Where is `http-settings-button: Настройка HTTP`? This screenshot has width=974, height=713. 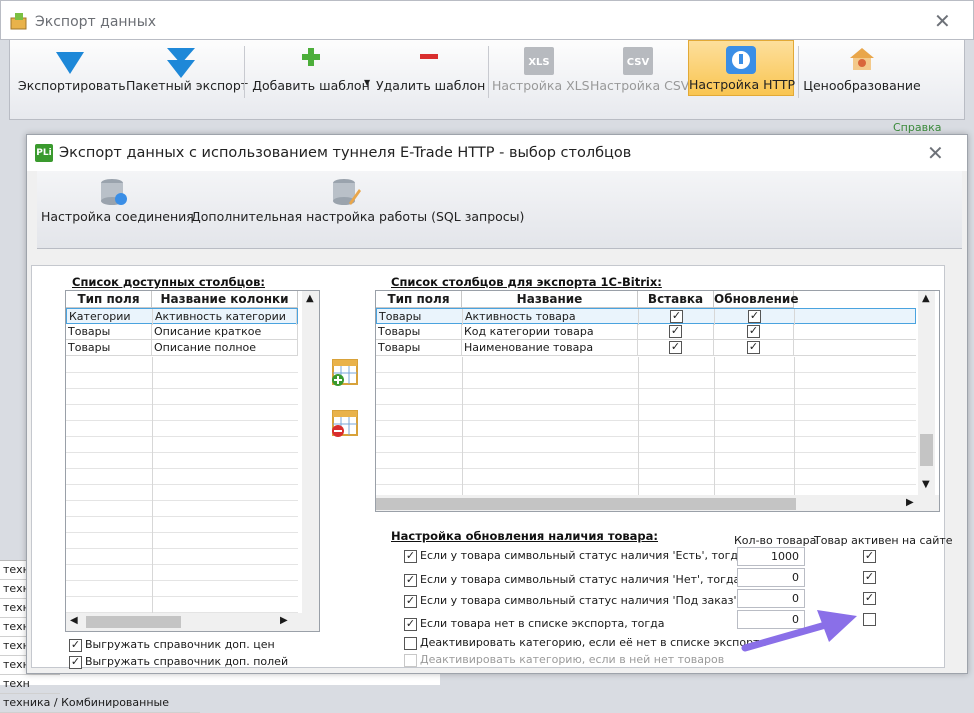 http-settings-button: Настройка HTTP is located at coordinates (742, 68).